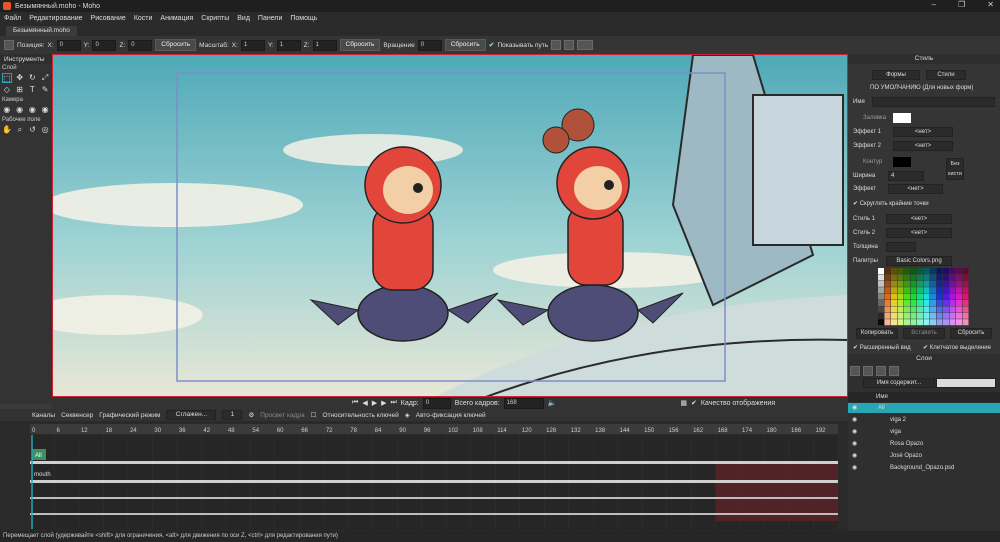  Describe the element at coordinates (288, 45) in the screenshot. I see `scale-y-input: 1` at that location.